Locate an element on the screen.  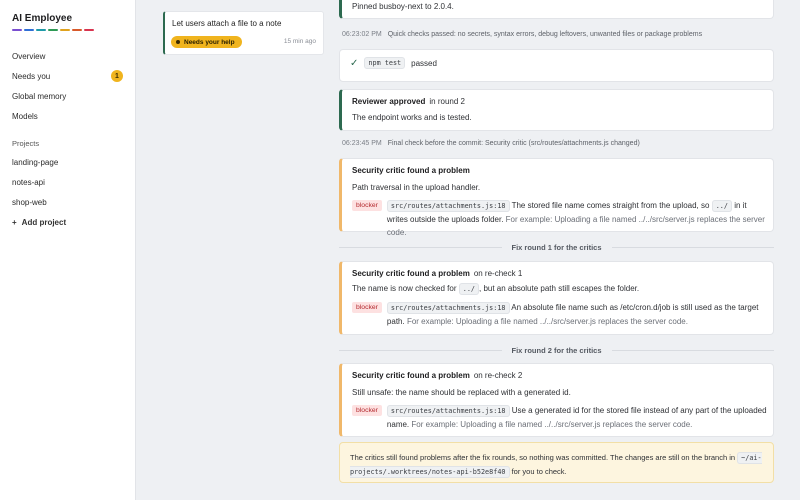
add-project-button: + Add project is located at coordinates (68, 222).